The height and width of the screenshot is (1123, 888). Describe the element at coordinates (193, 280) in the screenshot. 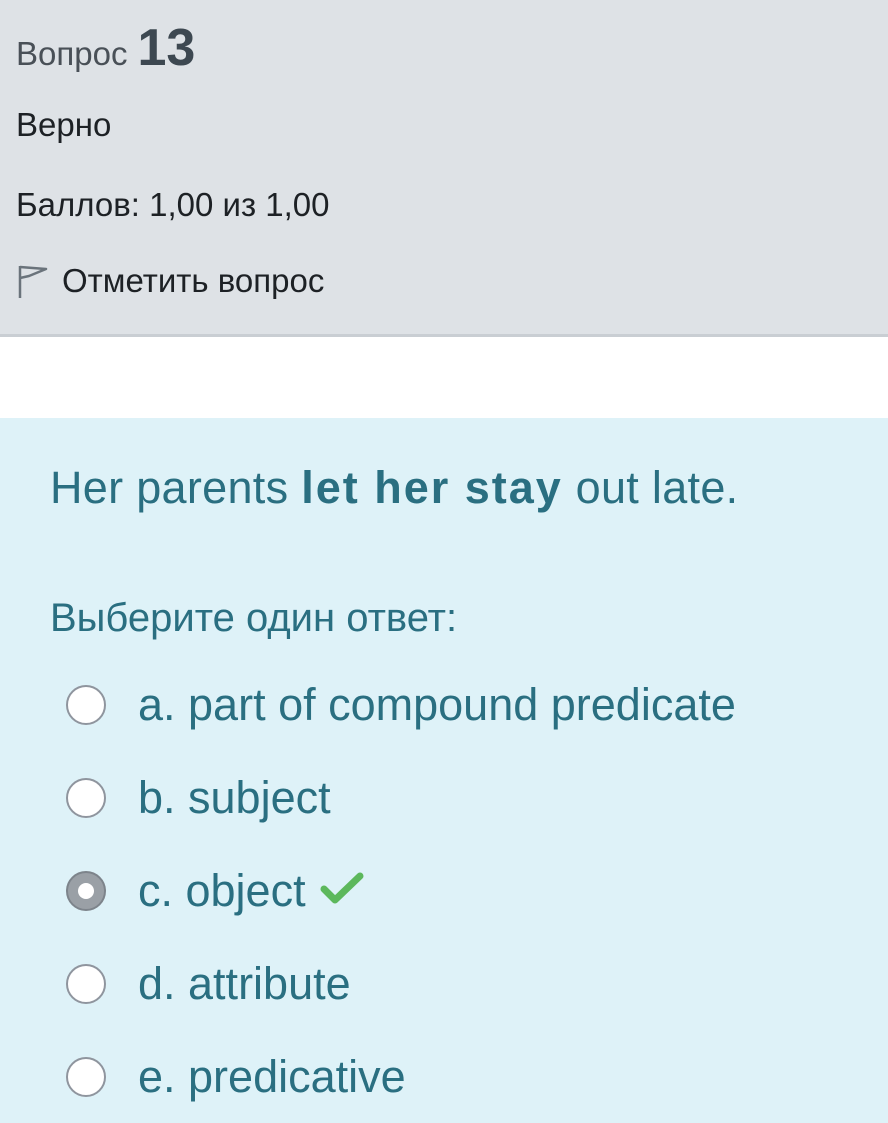

I see `flag-question-label: Отметить вопрос` at that location.